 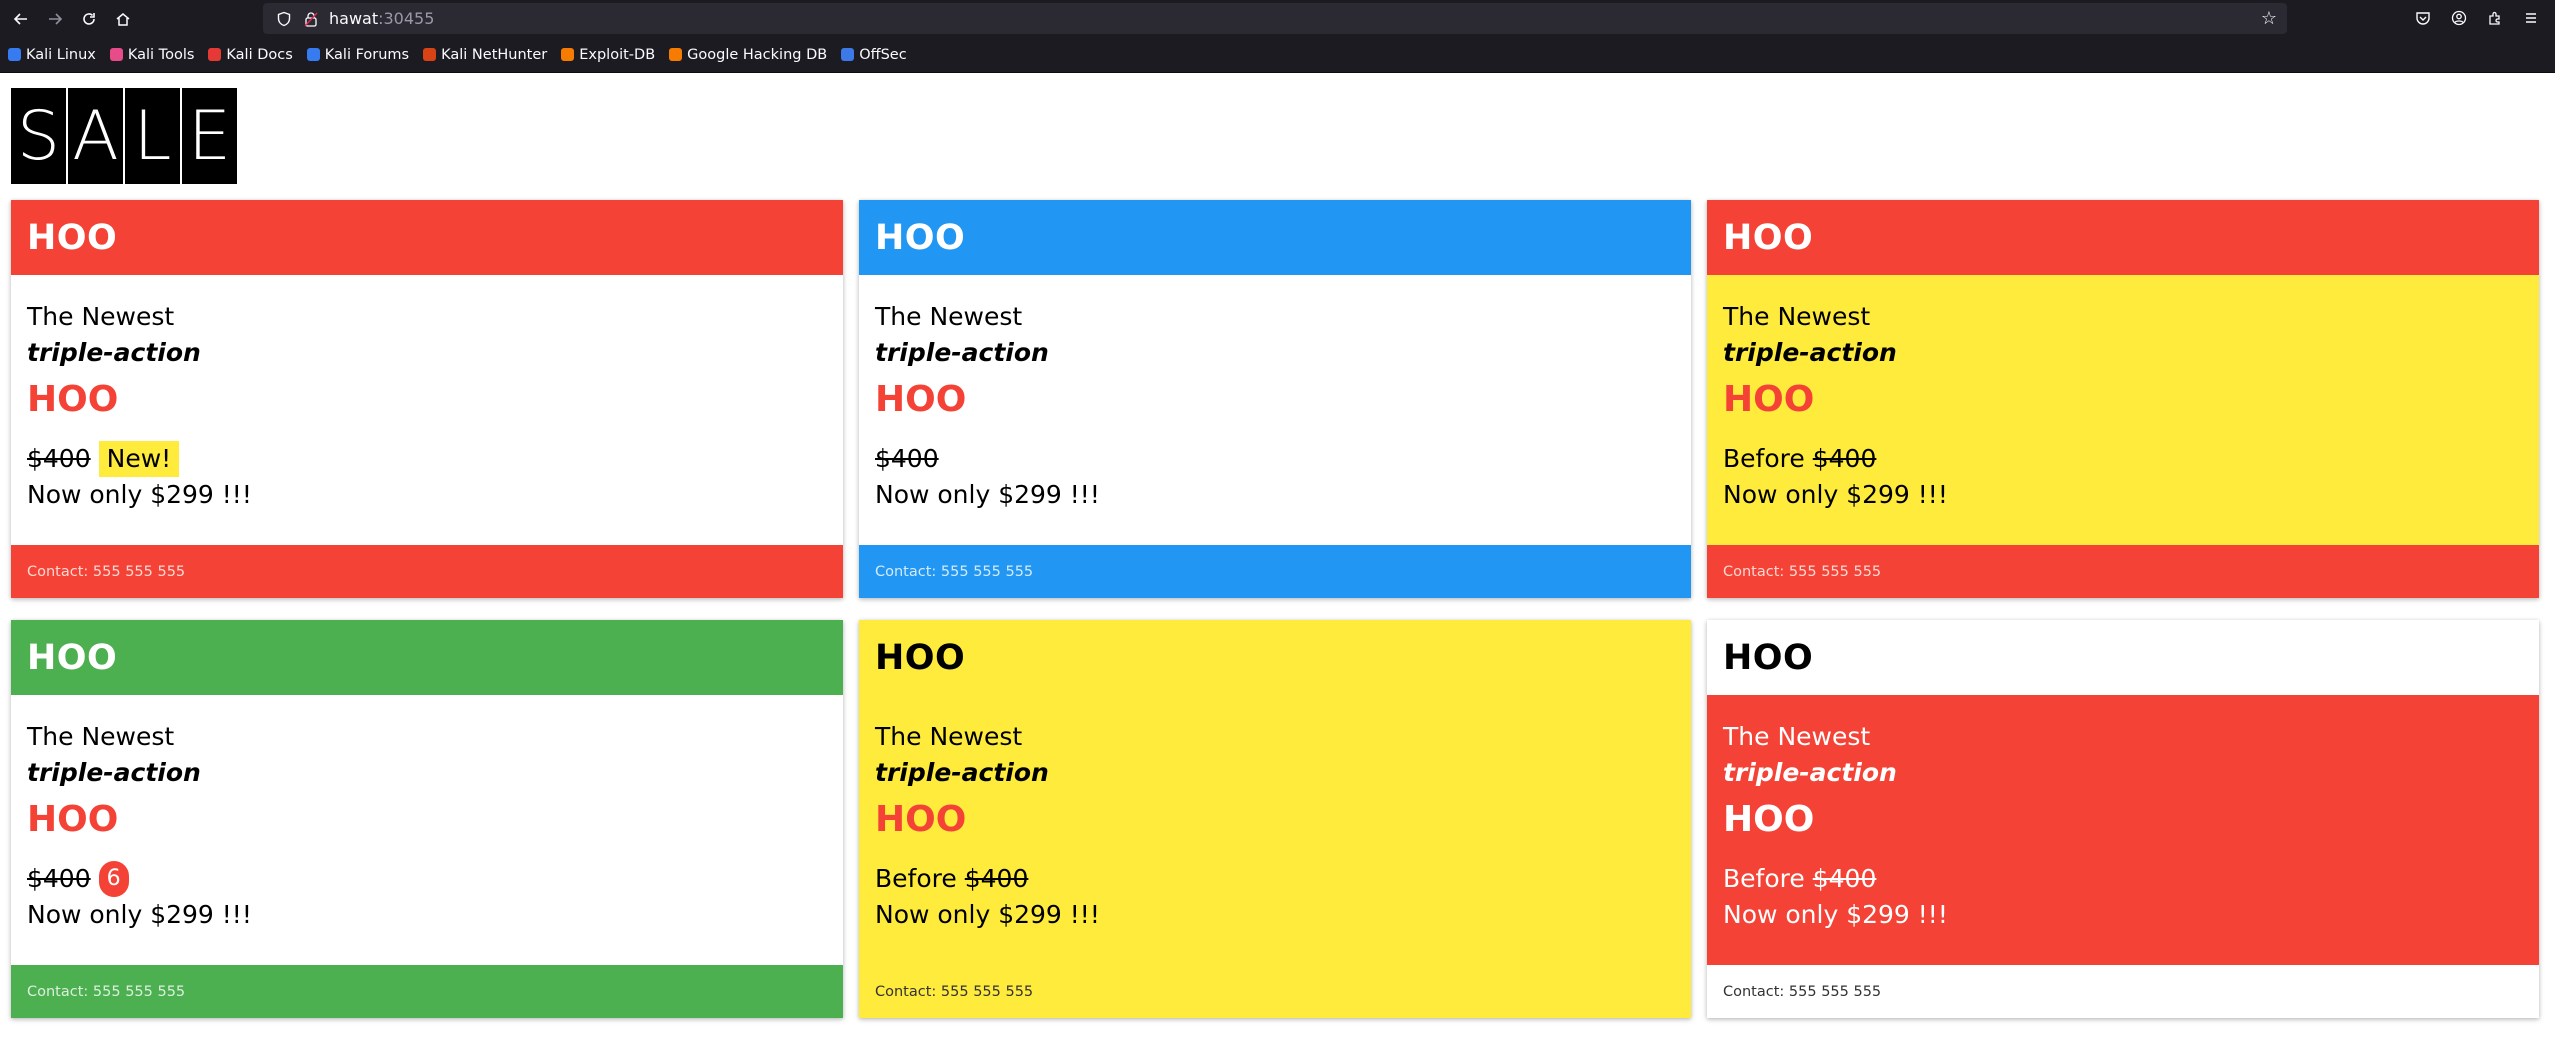 I want to click on bookmark-kali-tools: Kali Tools, so click(x=152, y=54).